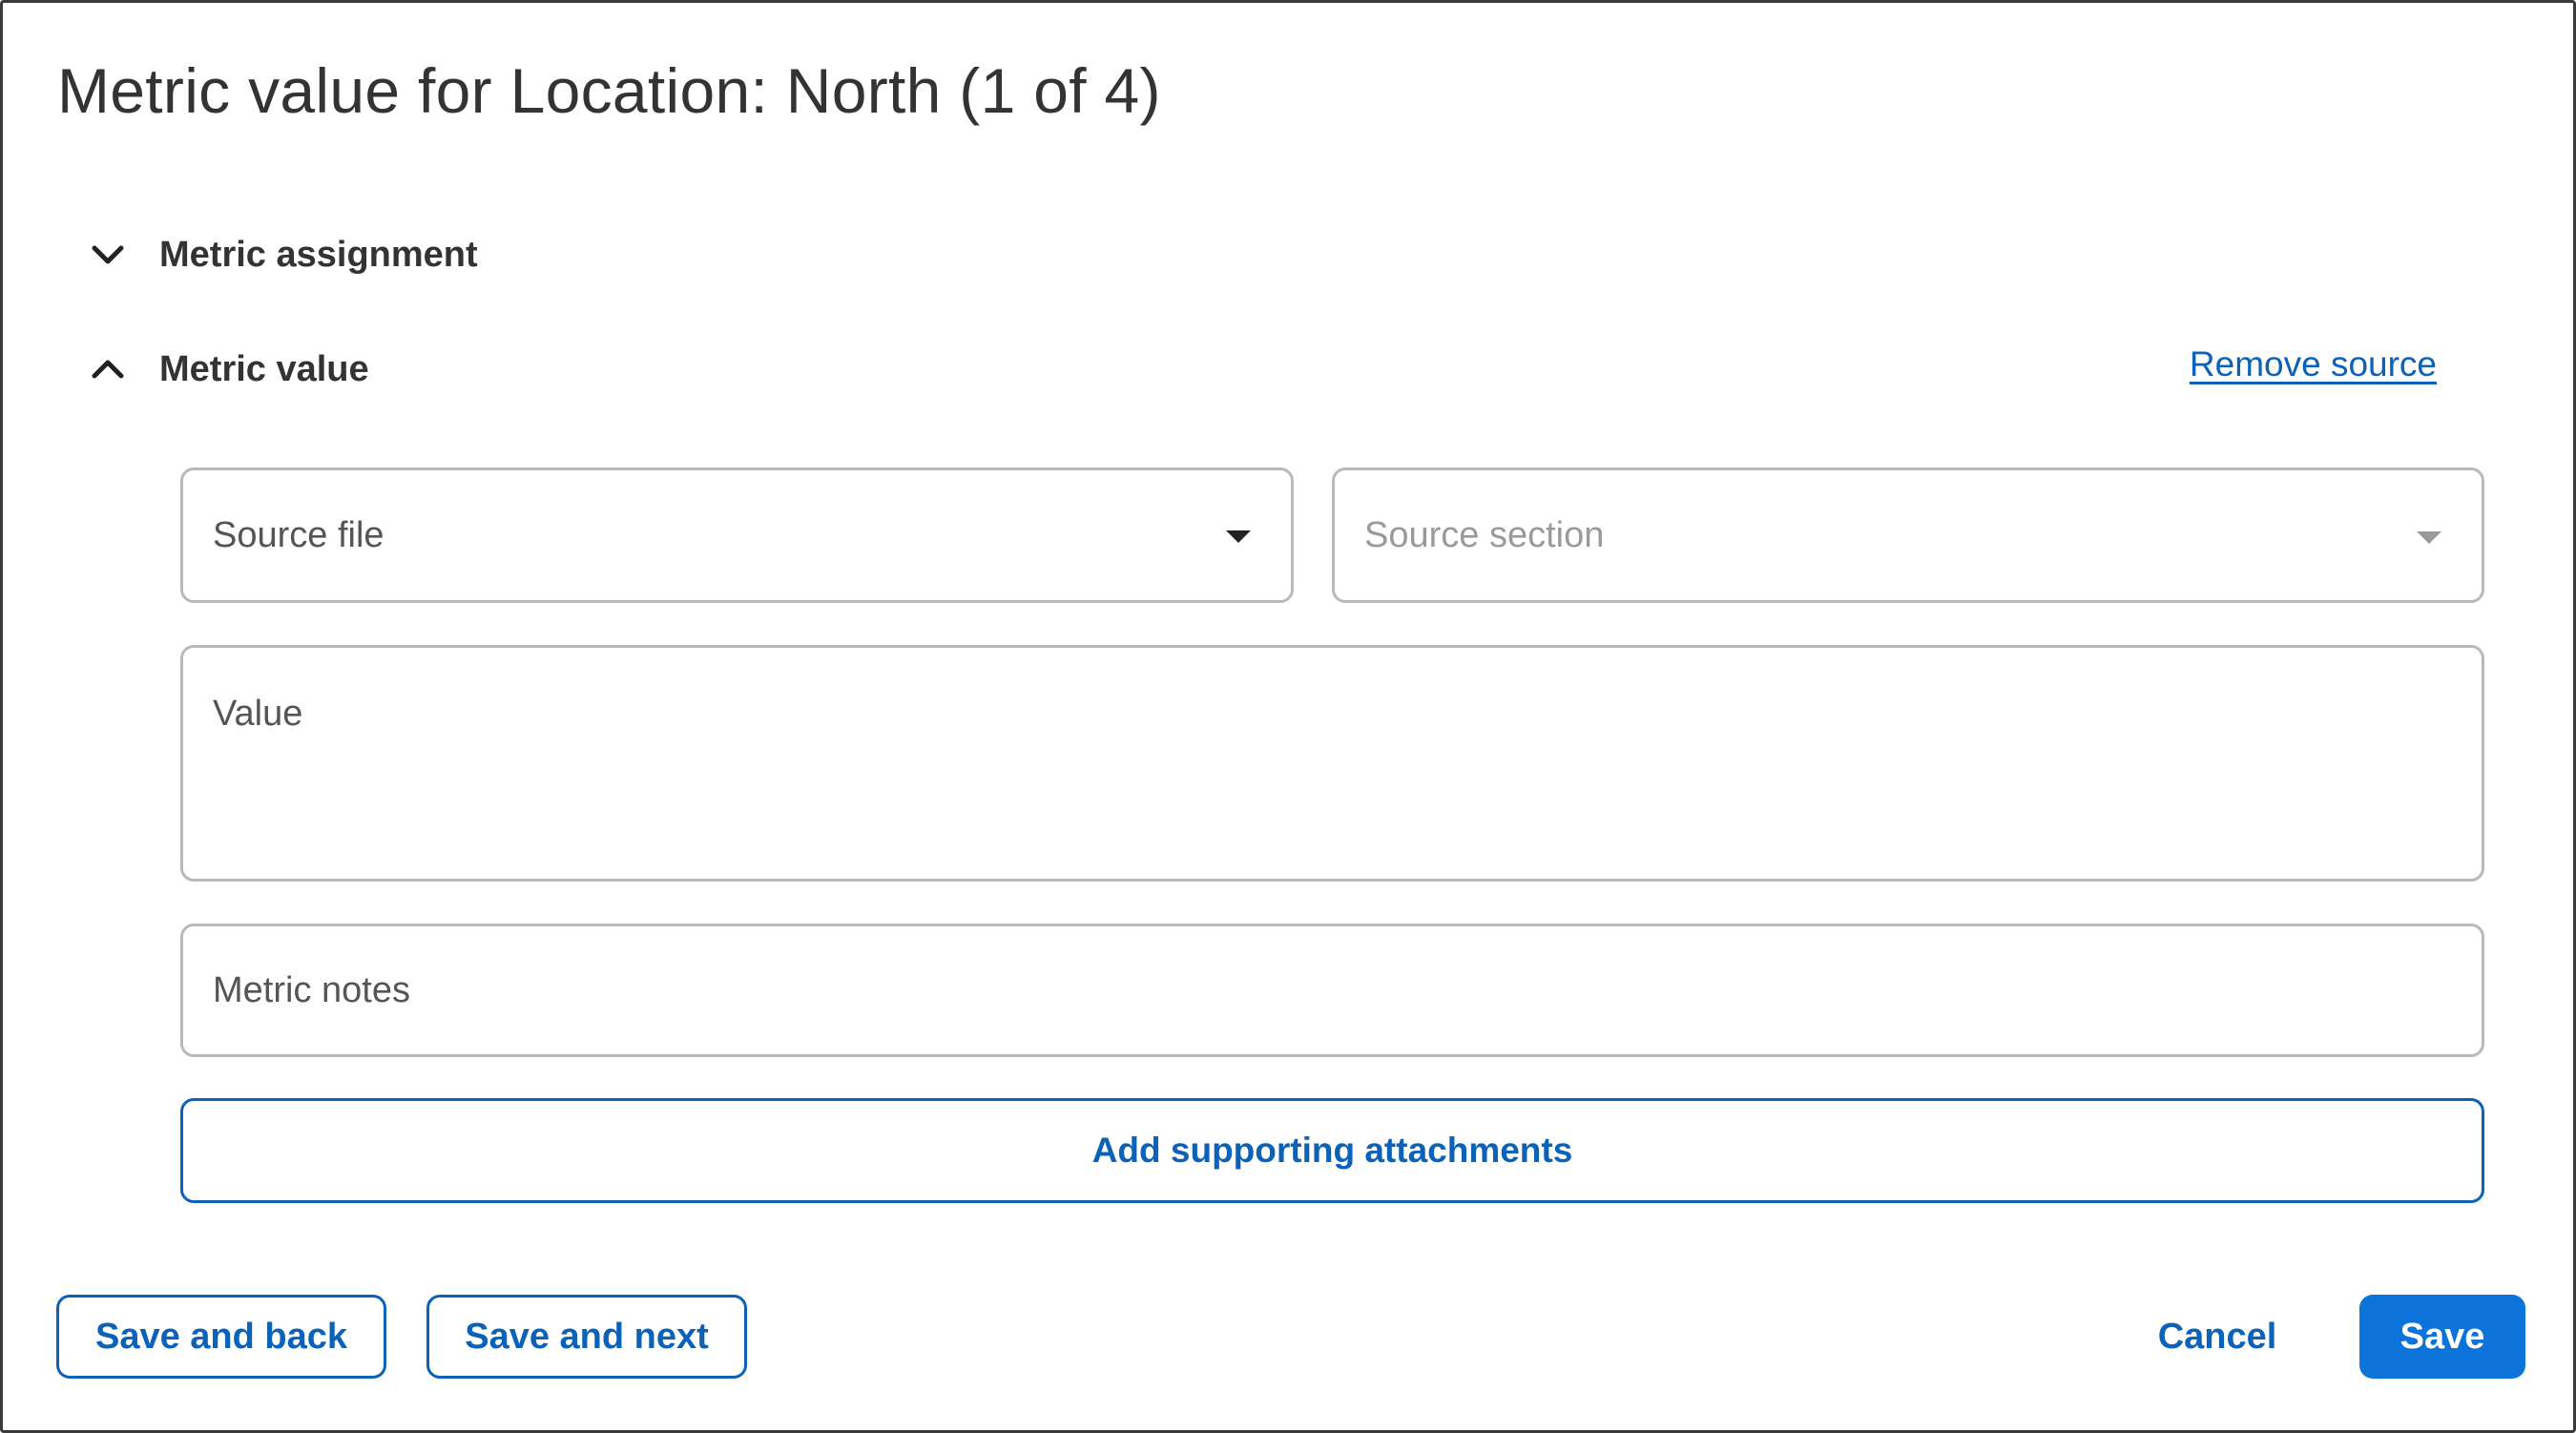 The width and height of the screenshot is (2576, 1433). Describe the element at coordinates (737, 535) in the screenshot. I see `source-file-select: Source file` at that location.